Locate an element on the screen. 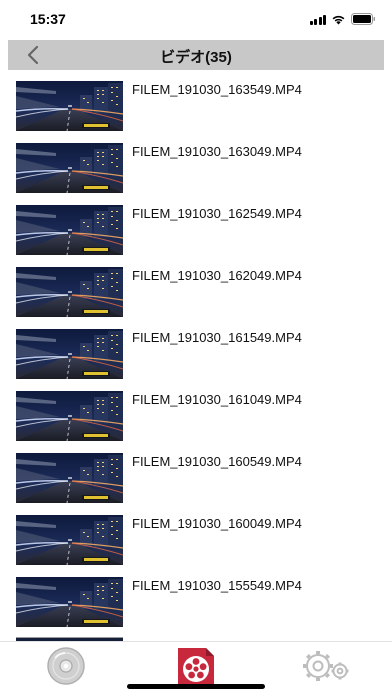 This screenshot has width=392, height=696. status-icons is located at coordinates (343, 19).